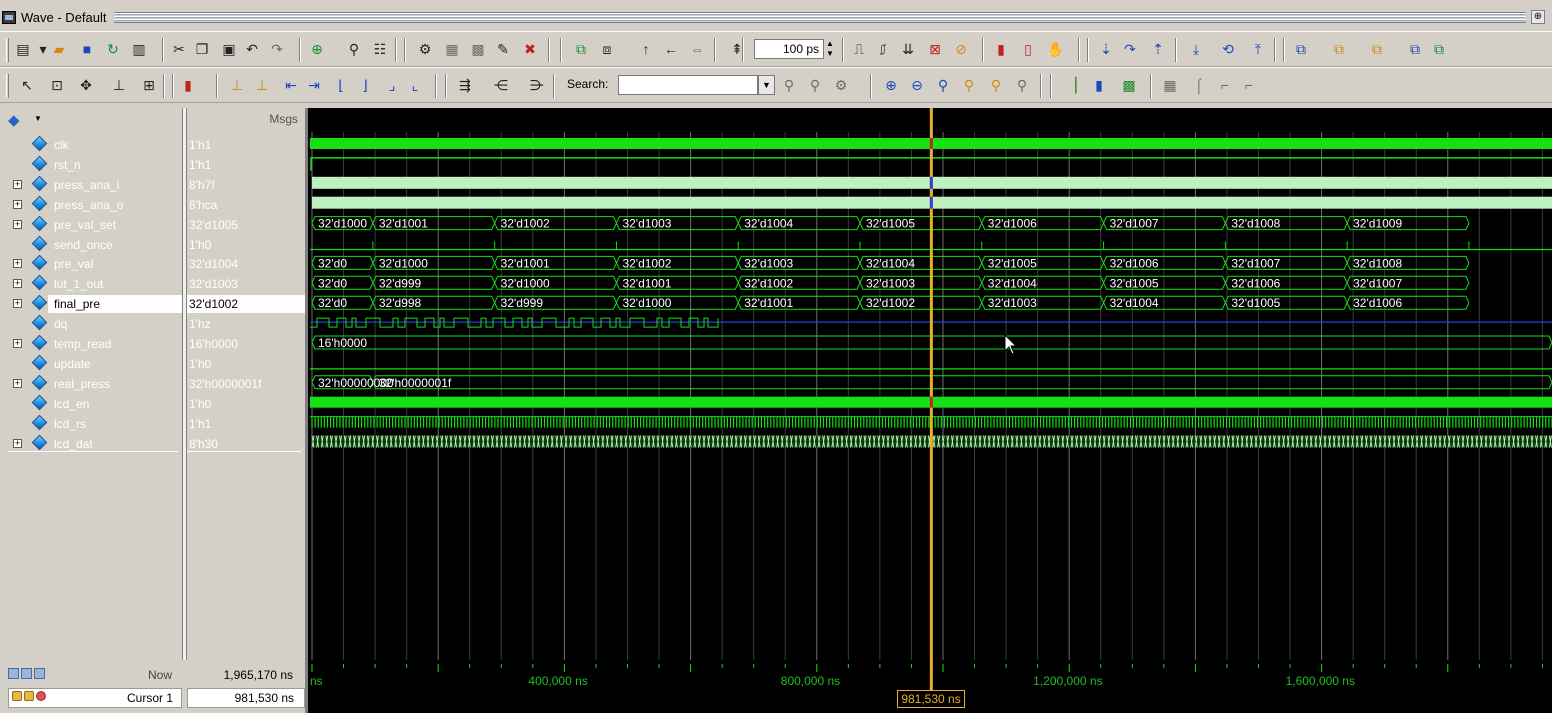  Describe the element at coordinates (1056, 49) in the screenshot. I see `hand-icon: ✋` at that location.